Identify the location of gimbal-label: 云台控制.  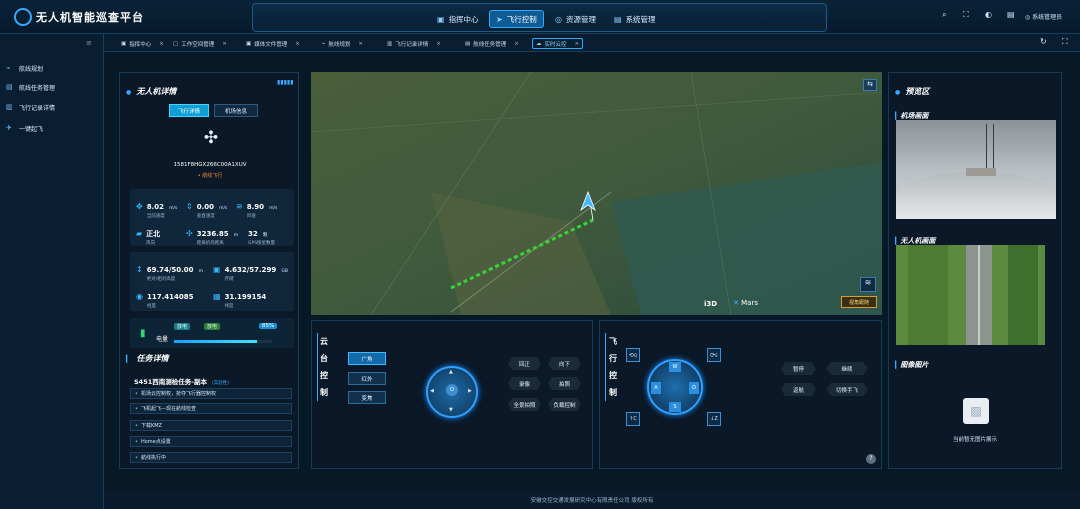
(324, 367).